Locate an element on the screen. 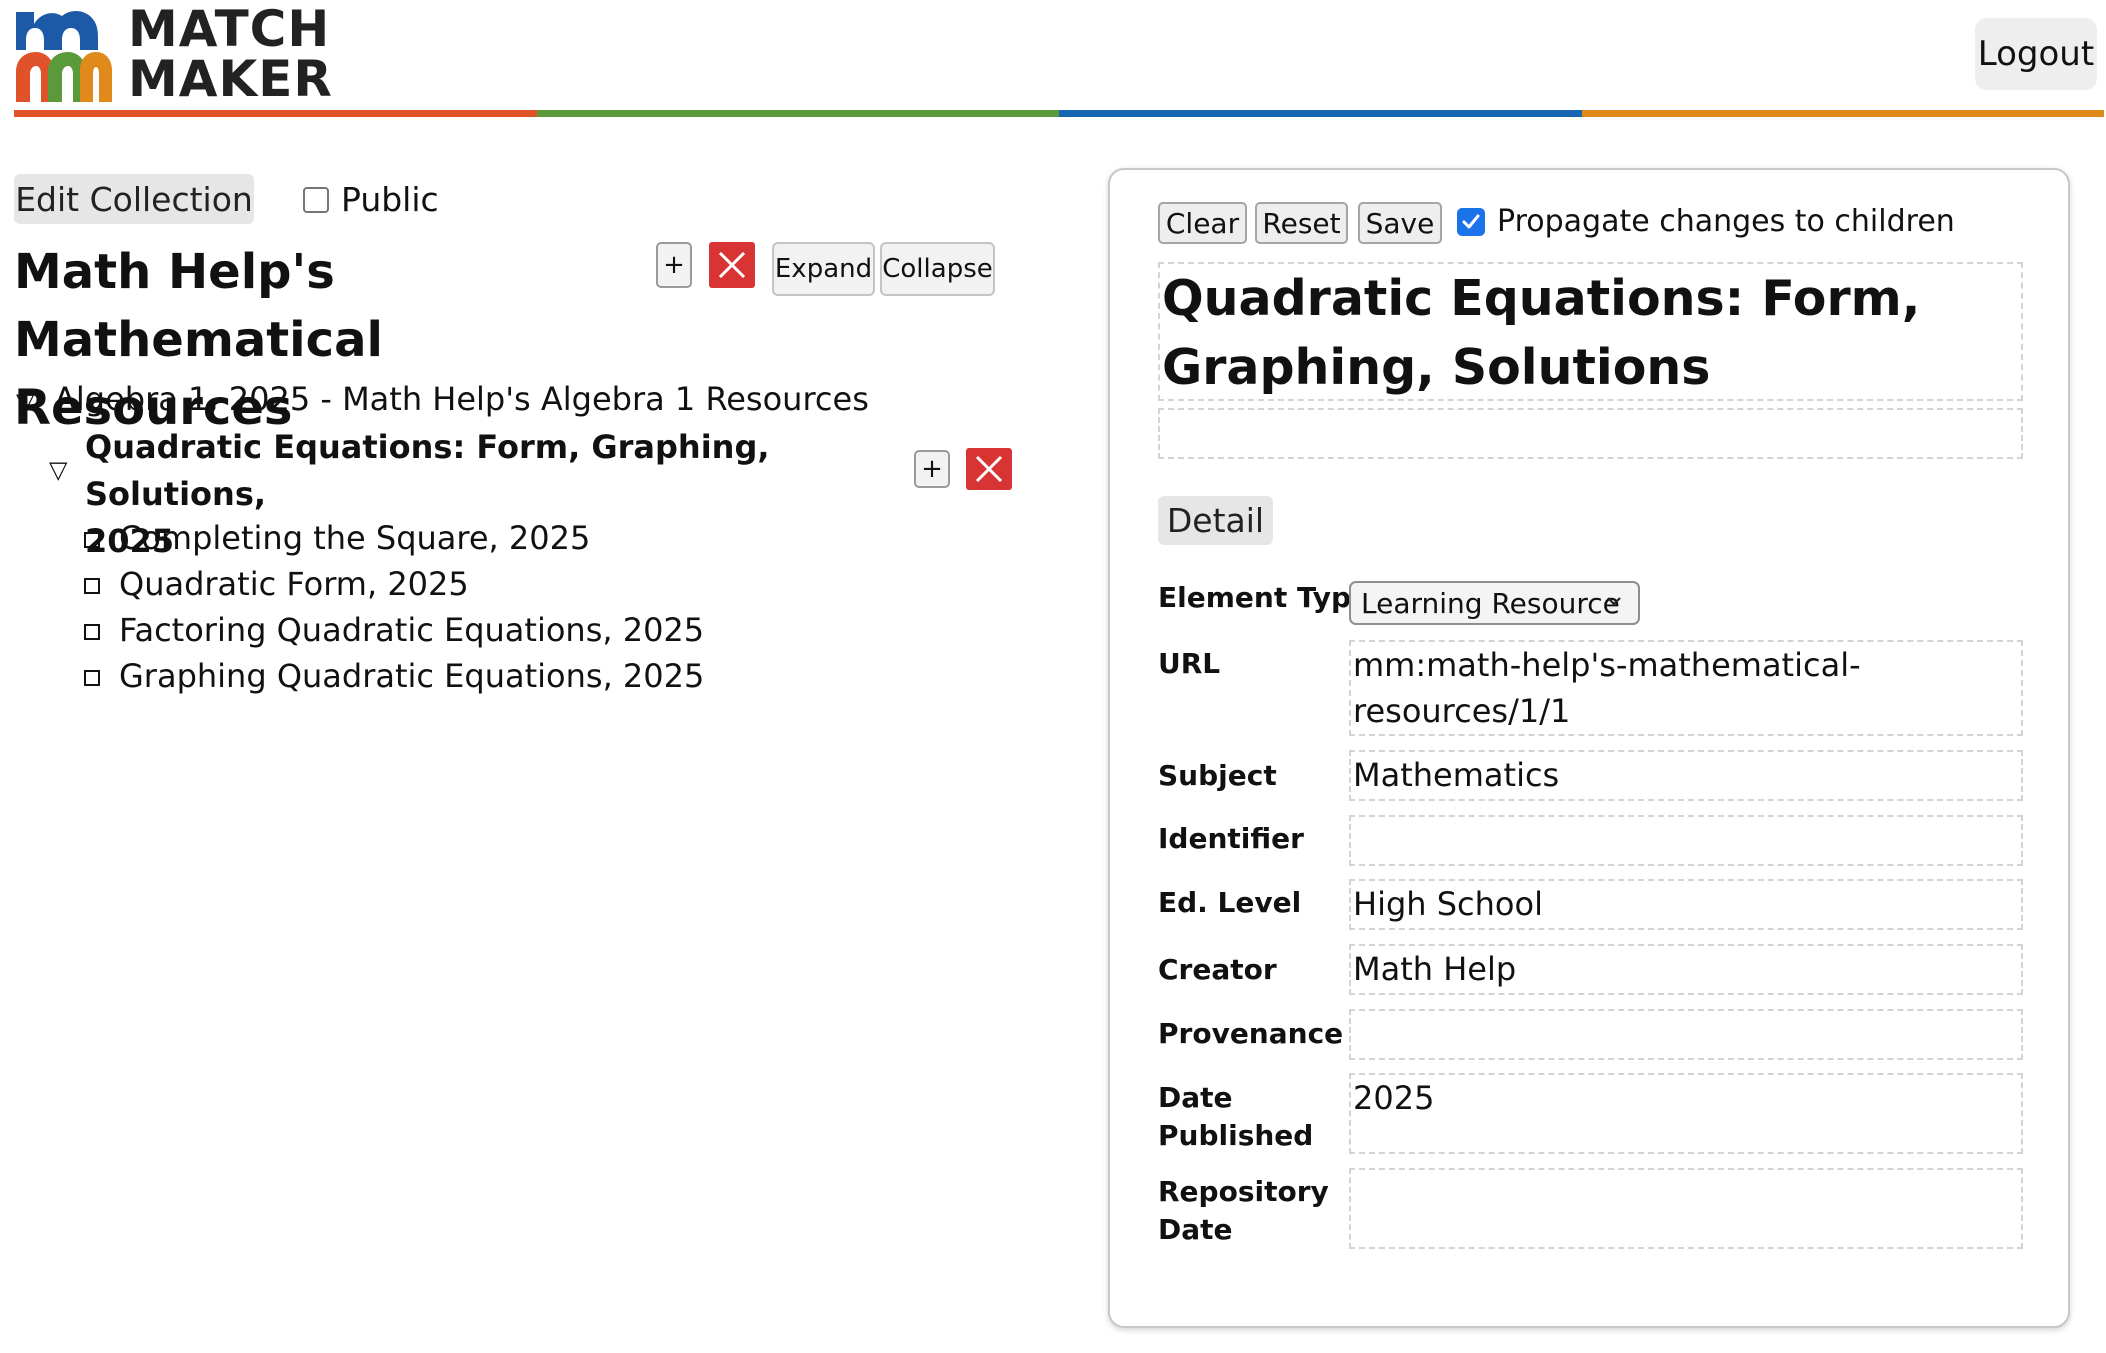 The image size is (2106, 1353). element-title-line-1: Quadratic Equations: Form, is located at coordinates (1541, 298).